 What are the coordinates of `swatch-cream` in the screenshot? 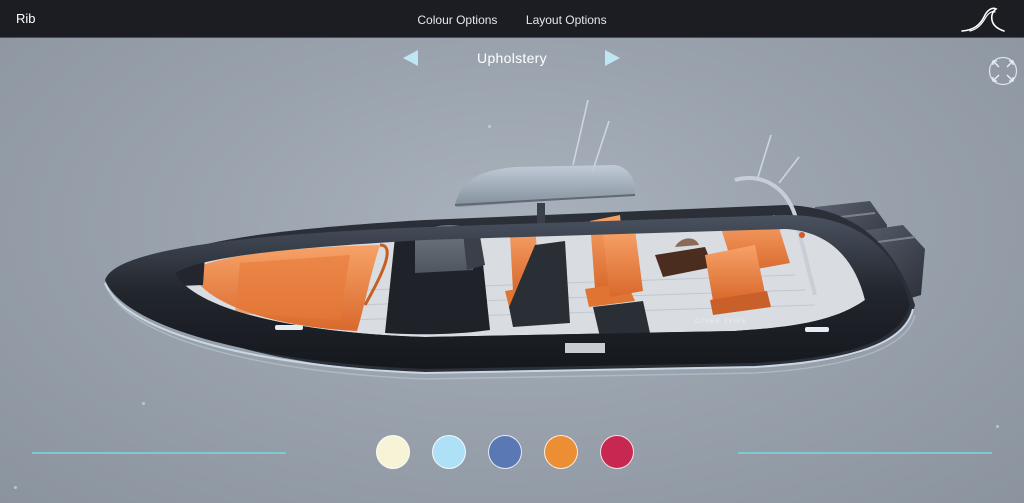 It's located at (393, 452).